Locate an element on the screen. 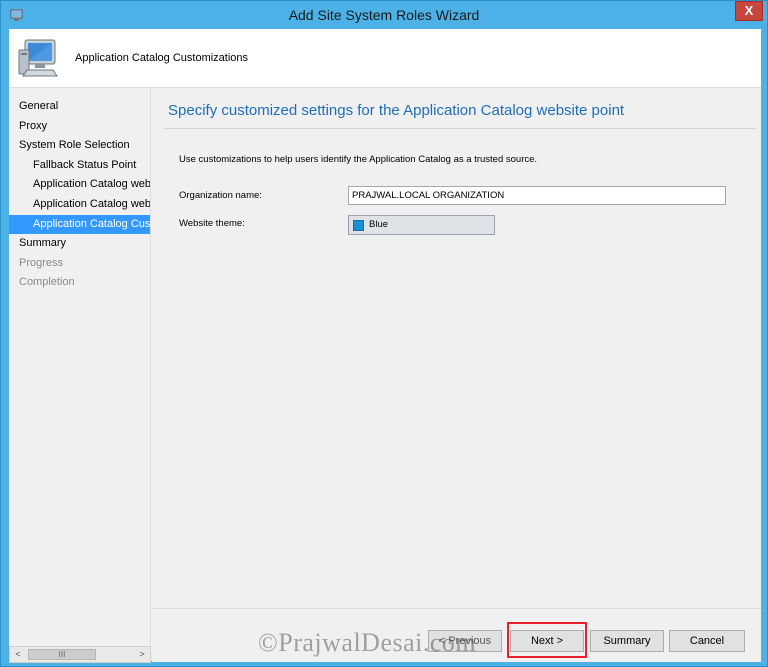 The height and width of the screenshot is (667, 768). website-theme-value: Blue is located at coordinates (379, 224).